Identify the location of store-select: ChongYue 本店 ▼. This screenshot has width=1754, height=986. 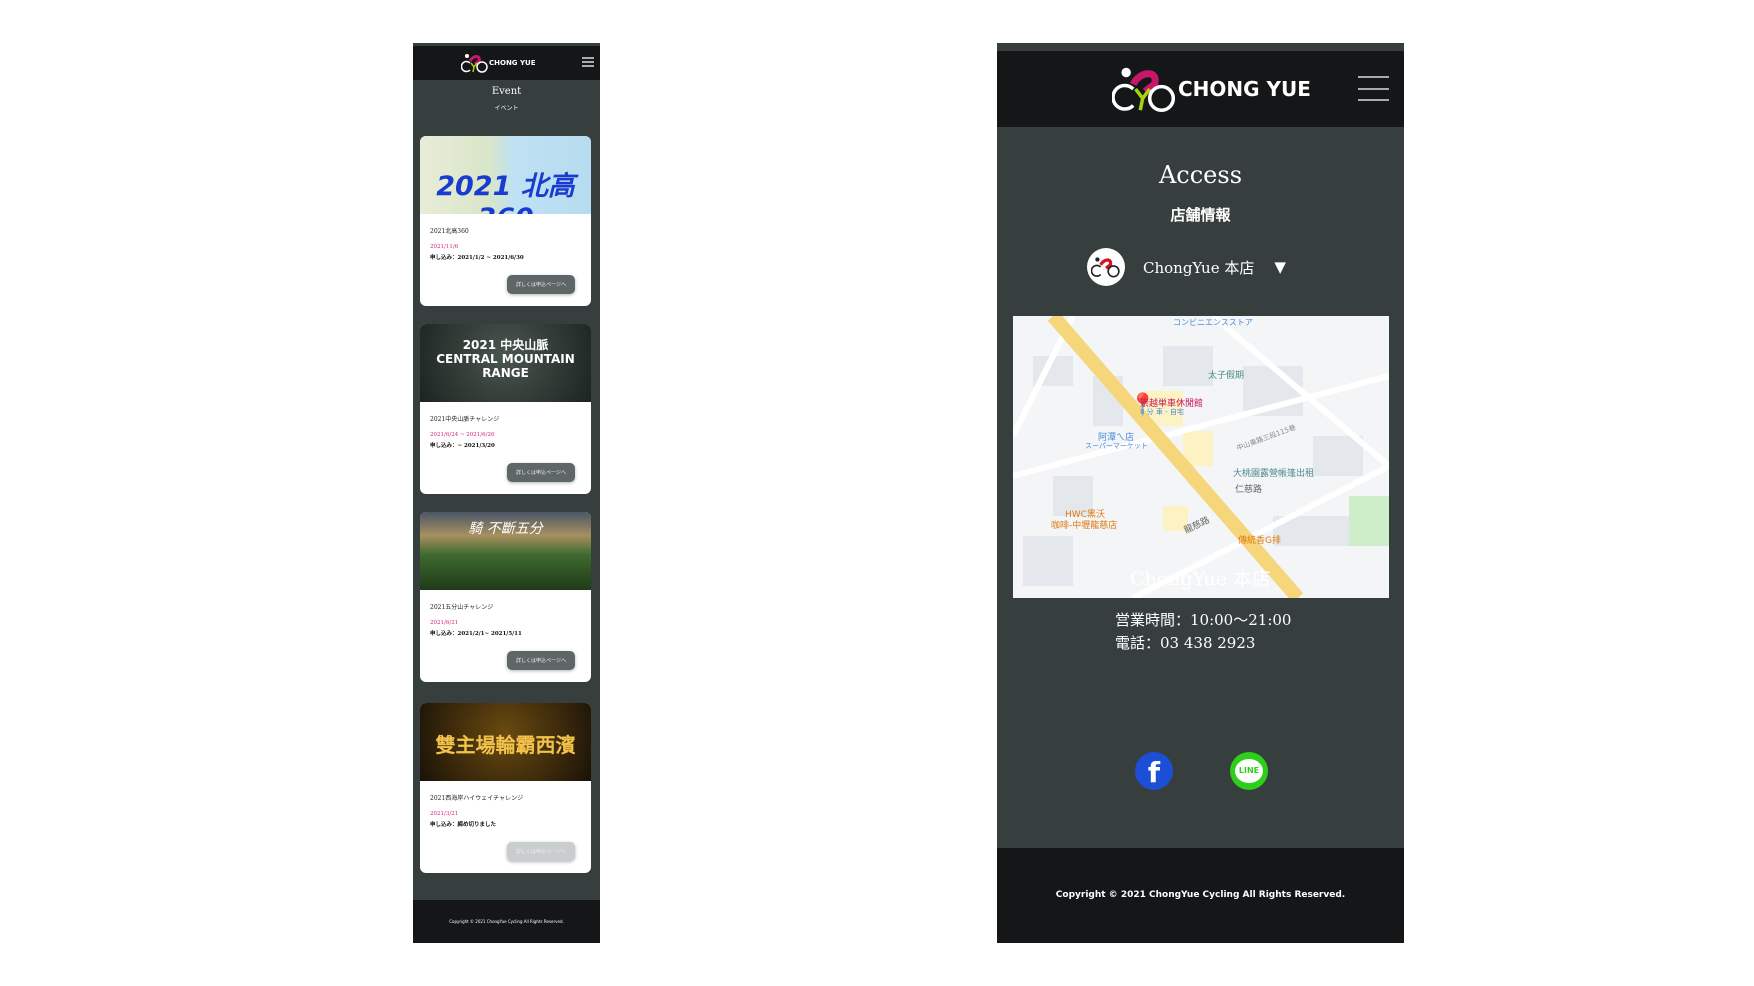
(1186, 267).